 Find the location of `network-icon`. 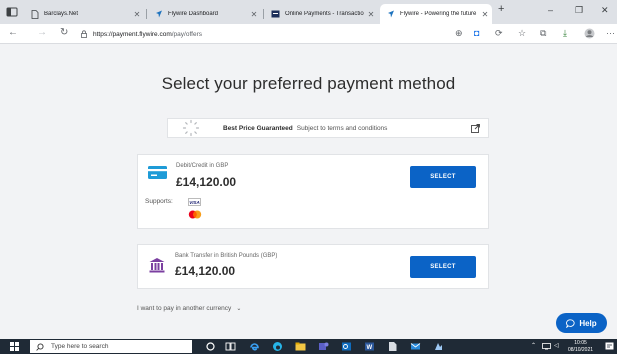

network-icon is located at coordinates (546, 346).